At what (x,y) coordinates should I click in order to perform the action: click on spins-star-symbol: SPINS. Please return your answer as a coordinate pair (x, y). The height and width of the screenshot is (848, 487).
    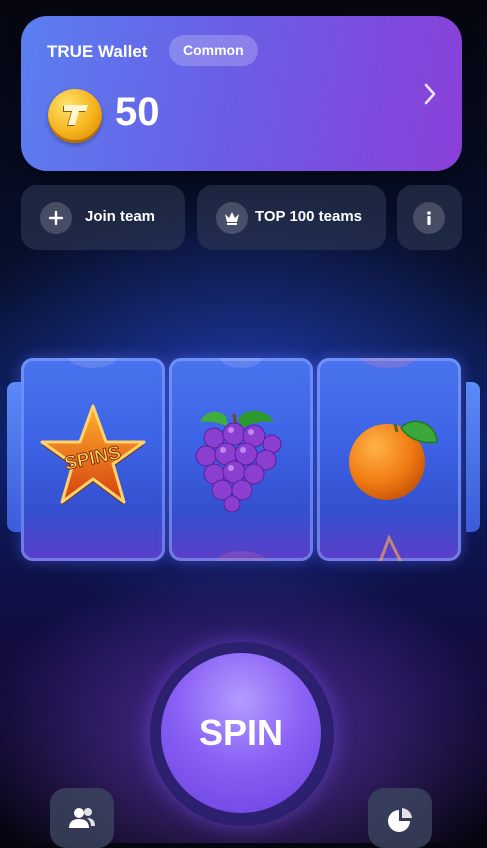
    Looking at the image, I should click on (93, 454).